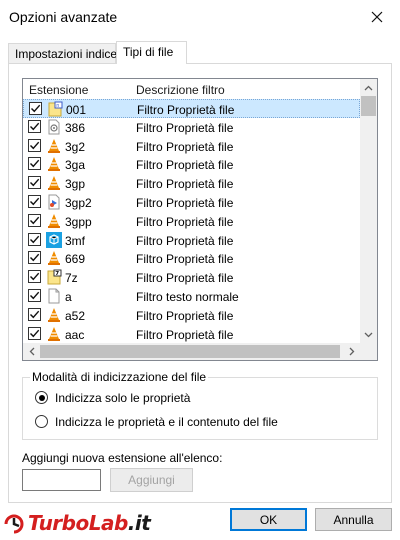  Describe the element at coordinates (61, 480) in the screenshot. I see `add-extension-input` at that location.